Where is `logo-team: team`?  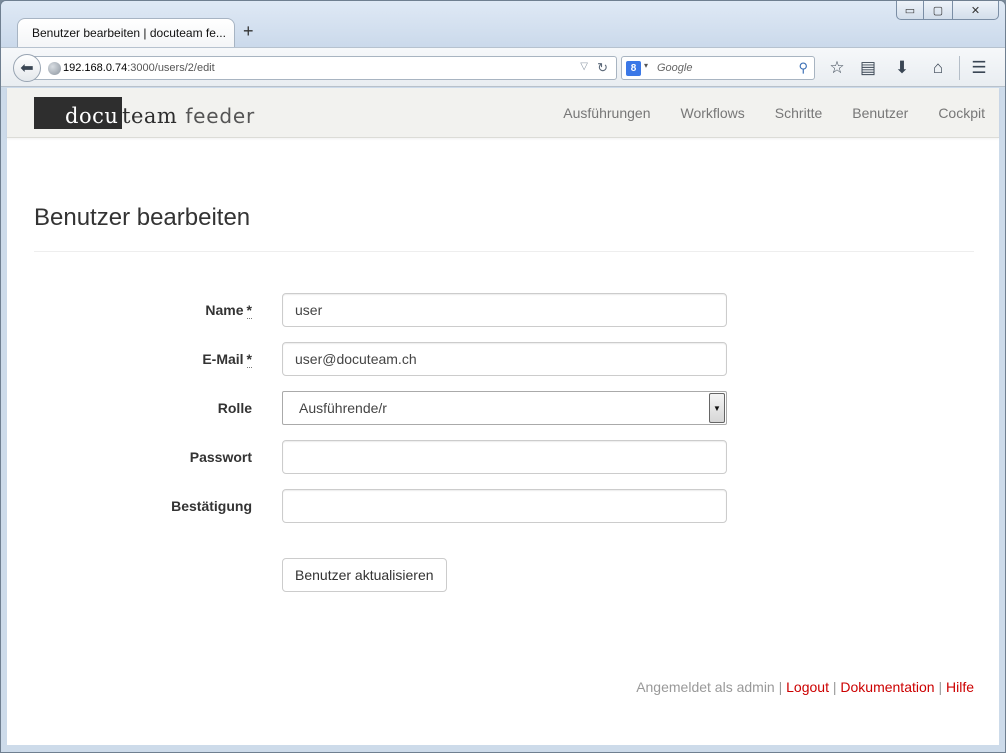
logo-team: team is located at coordinates (150, 116).